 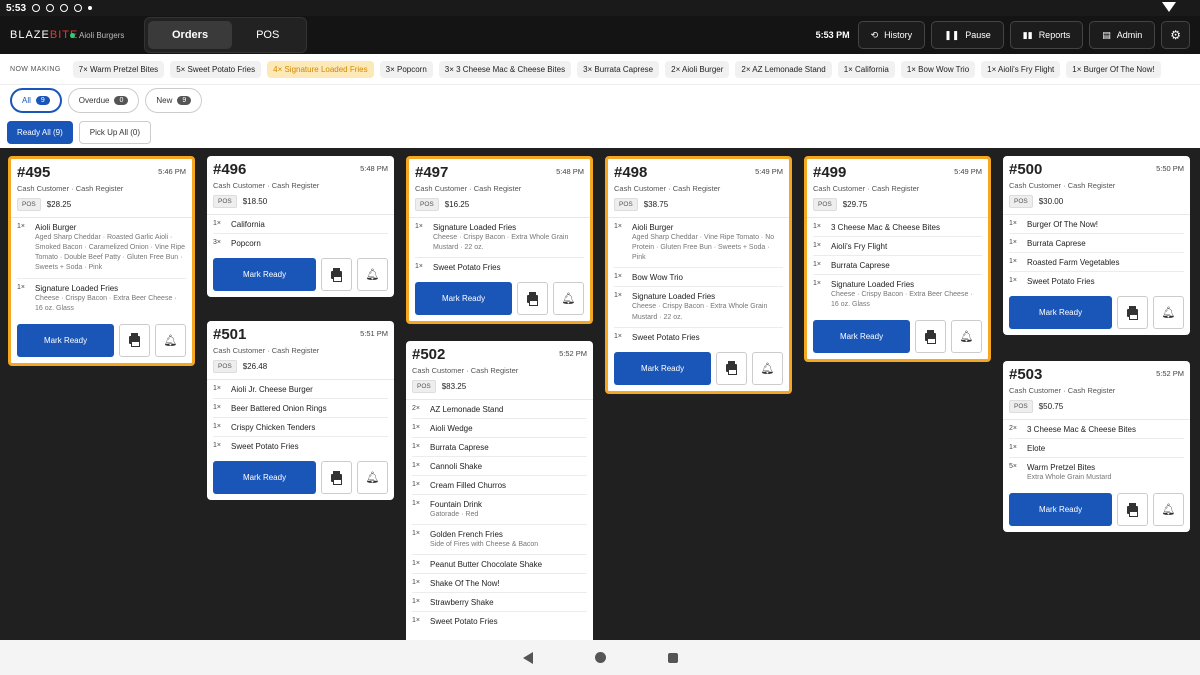 I want to click on tab-pos: POS, so click(x=267, y=35).